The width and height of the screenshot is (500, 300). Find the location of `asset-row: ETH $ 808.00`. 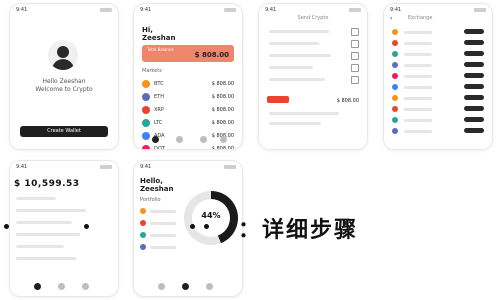

asset-row: ETH $ 808.00 is located at coordinates (188, 97).